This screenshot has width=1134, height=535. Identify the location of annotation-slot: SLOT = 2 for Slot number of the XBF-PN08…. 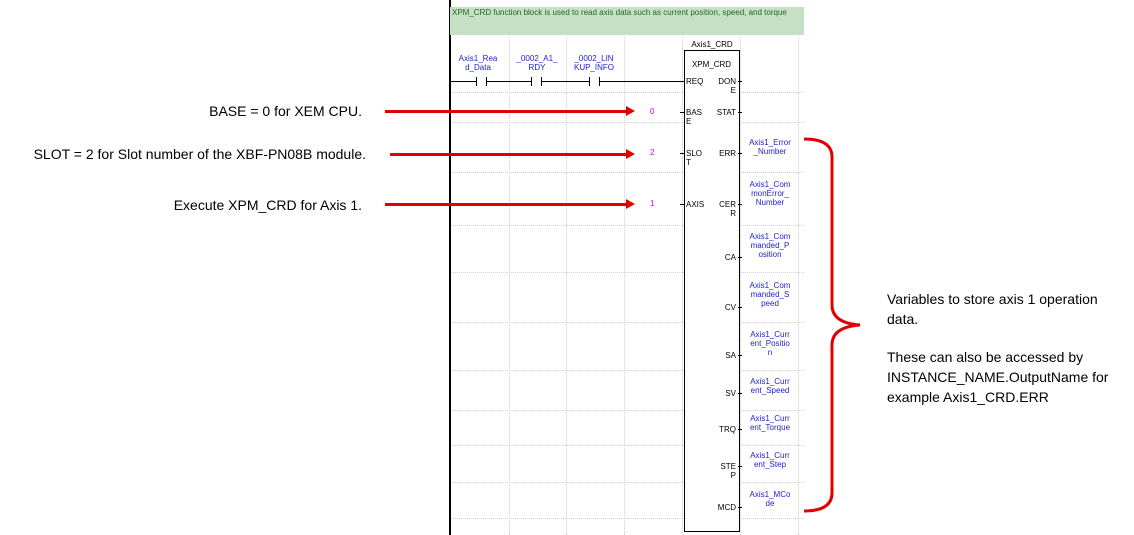
(199, 154).